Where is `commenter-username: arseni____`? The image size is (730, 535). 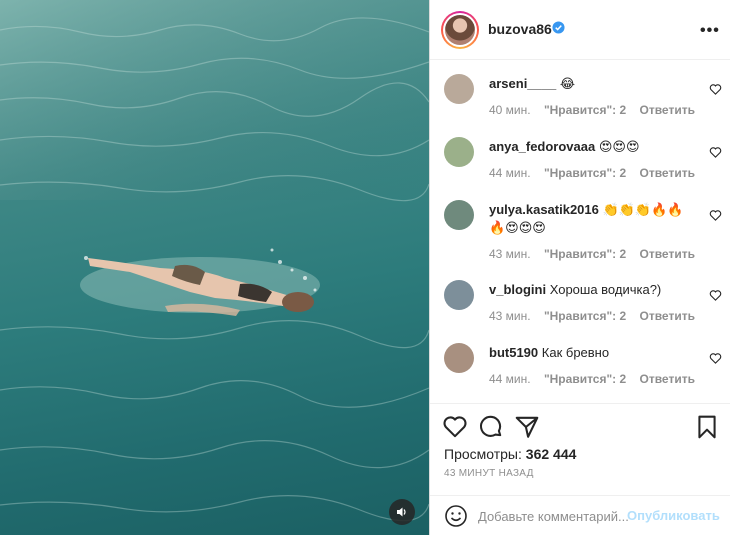 commenter-username: arseni____ is located at coordinates (522, 83).